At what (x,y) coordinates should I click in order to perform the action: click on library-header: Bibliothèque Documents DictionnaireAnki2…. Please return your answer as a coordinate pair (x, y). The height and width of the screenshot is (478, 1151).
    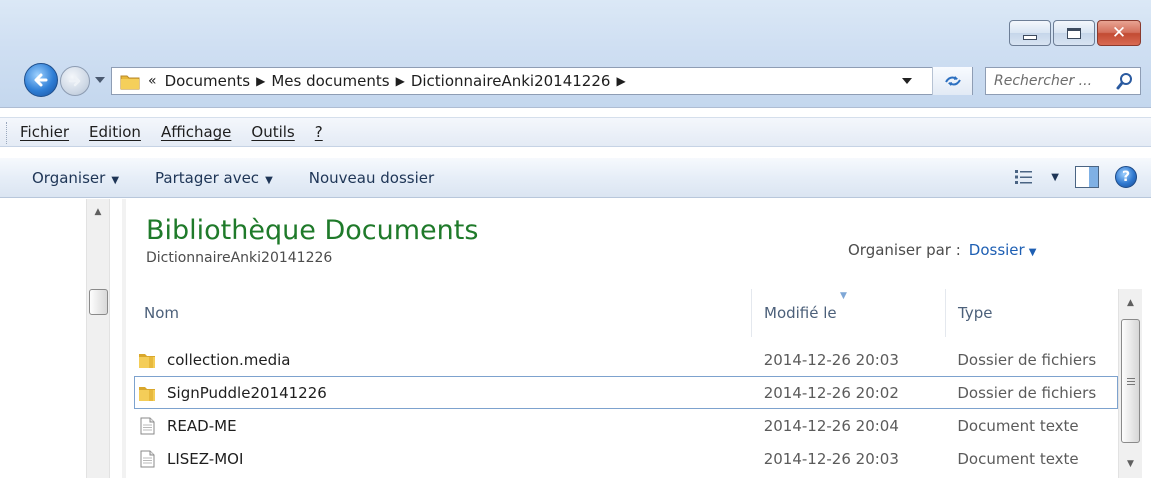
    Looking at the image, I should click on (312, 240).